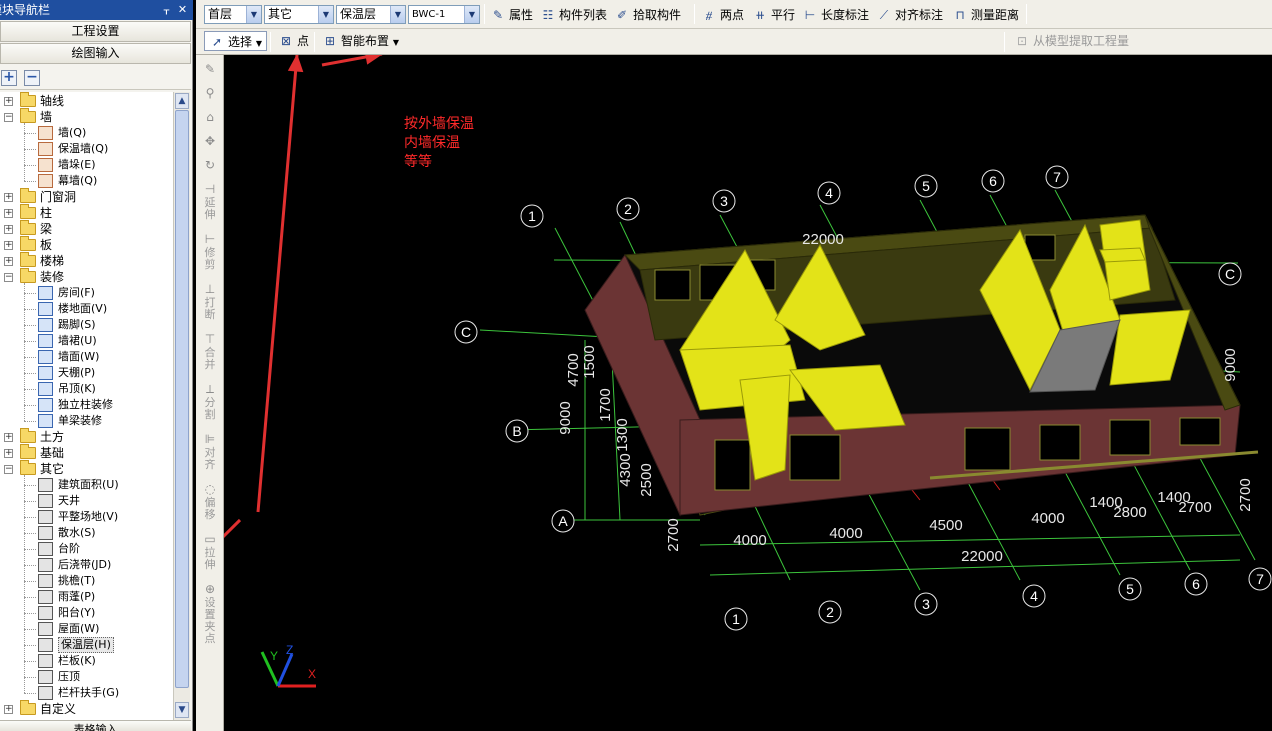 The image size is (1272, 731). I want to click on tree-folder: + 梁, so click(86, 228).